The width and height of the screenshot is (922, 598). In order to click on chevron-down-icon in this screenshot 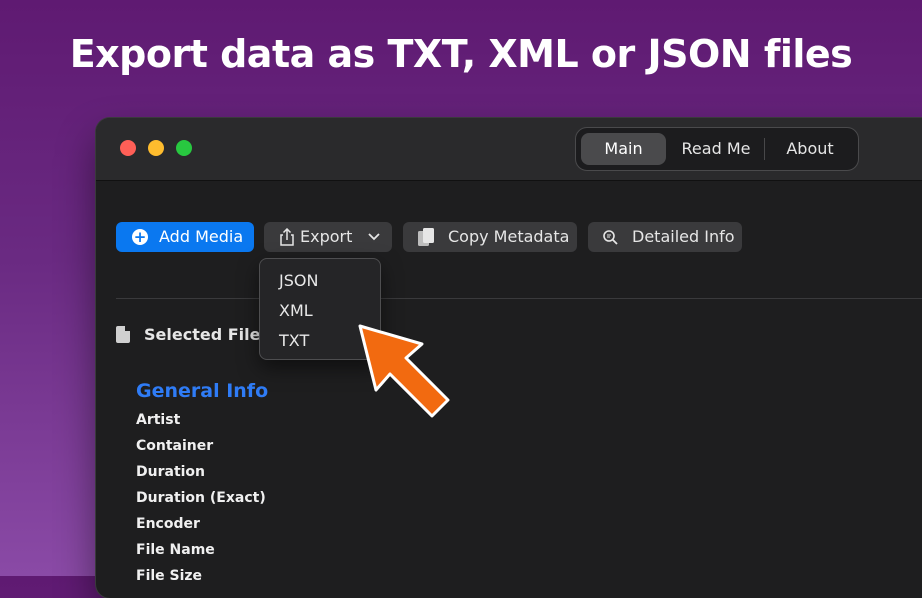, I will do `click(374, 237)`.